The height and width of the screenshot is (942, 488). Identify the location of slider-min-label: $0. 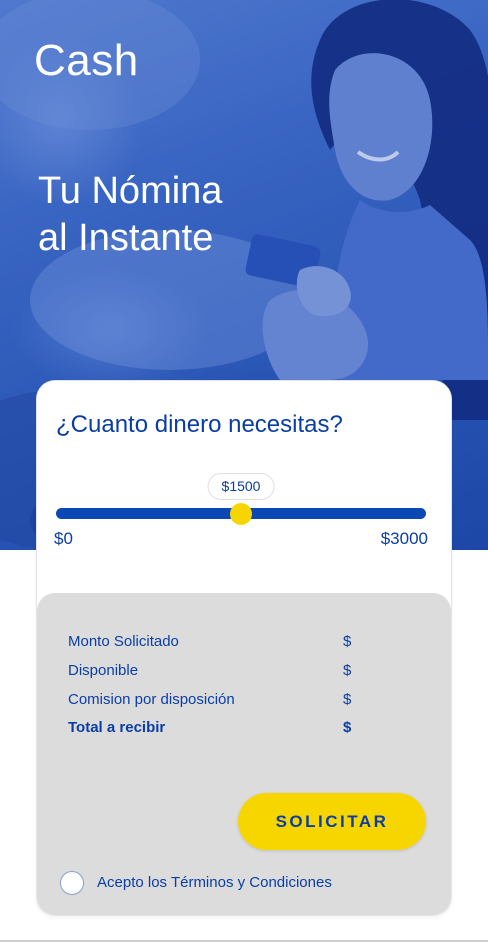
(63, 538).